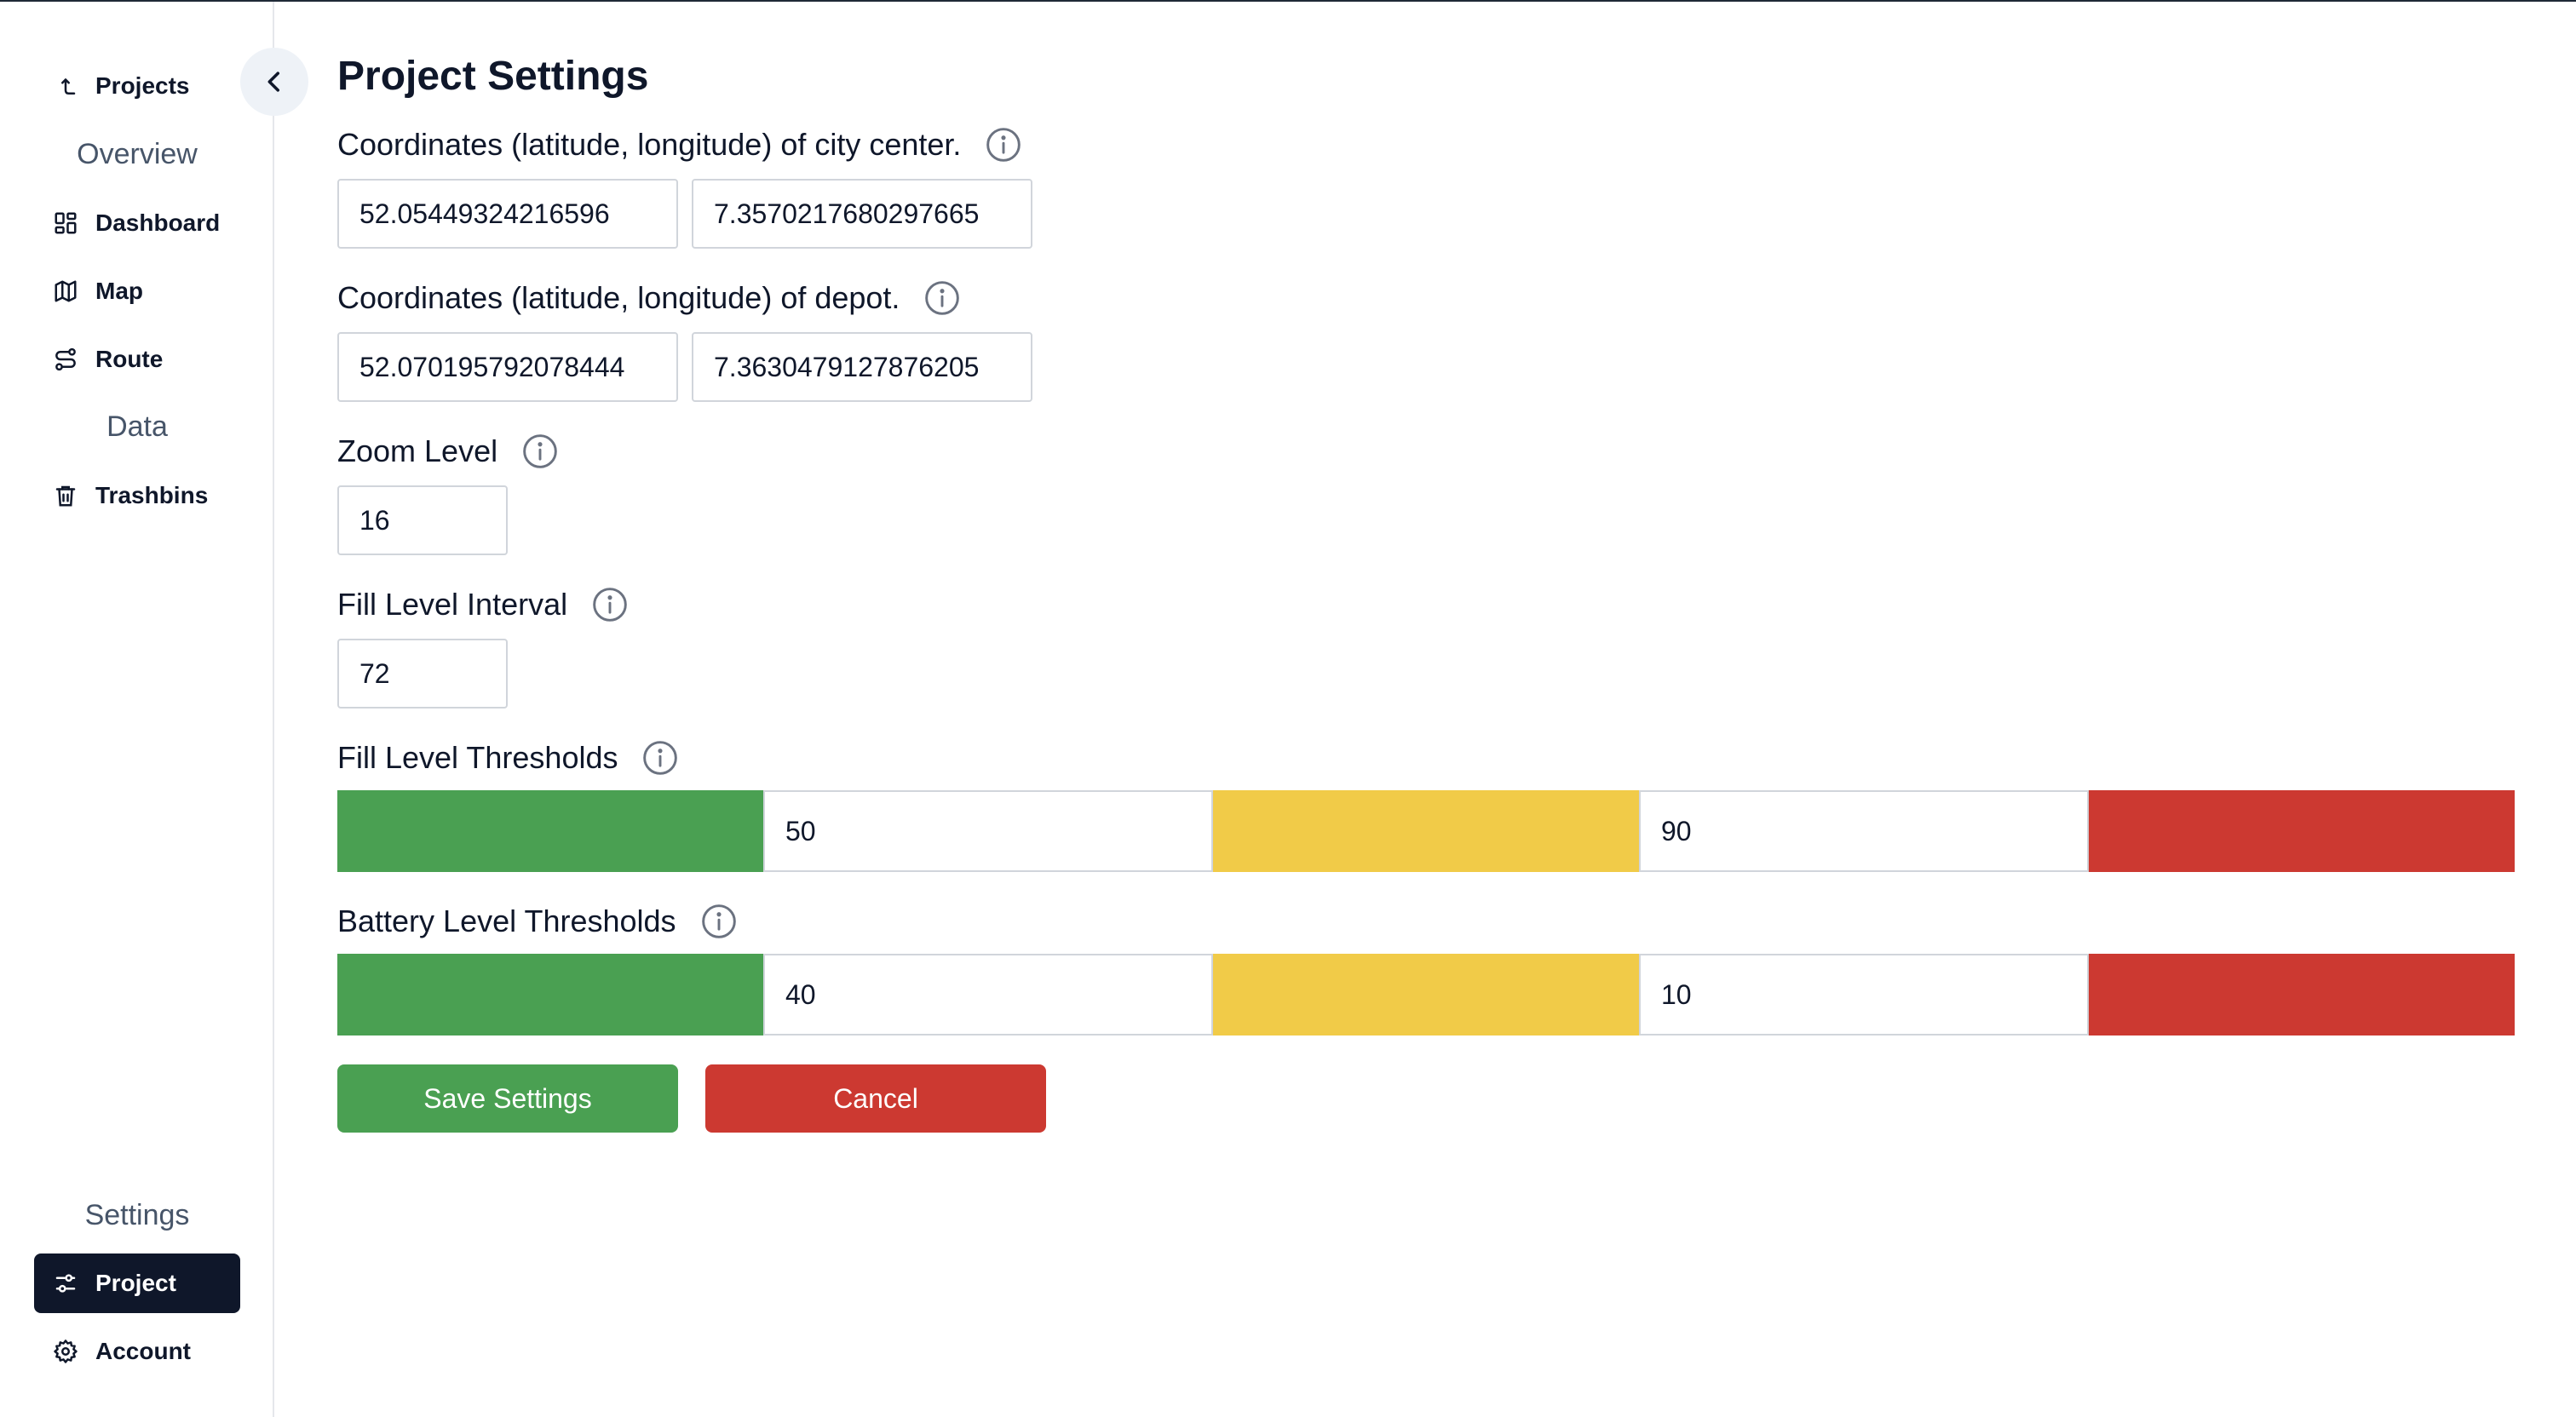  Describe the element at coordinates (65, 496) in the screenshot. I see `trash-icon` at that location.